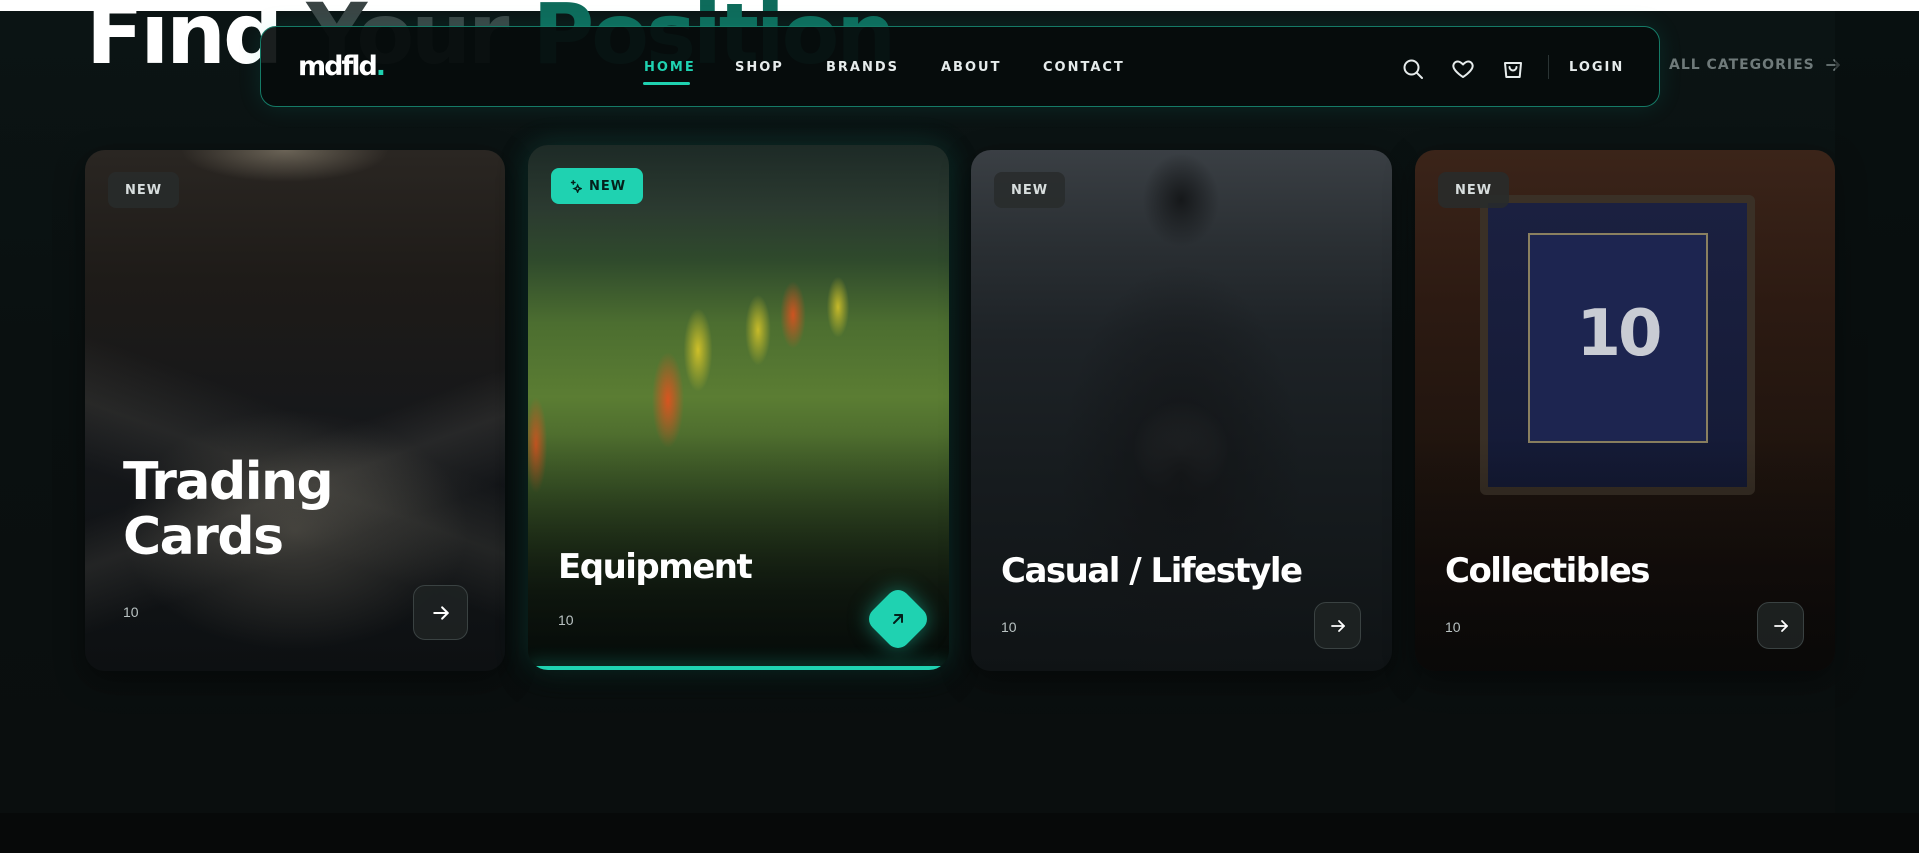  I want to click on active-card-indicator, so click(738, 668).